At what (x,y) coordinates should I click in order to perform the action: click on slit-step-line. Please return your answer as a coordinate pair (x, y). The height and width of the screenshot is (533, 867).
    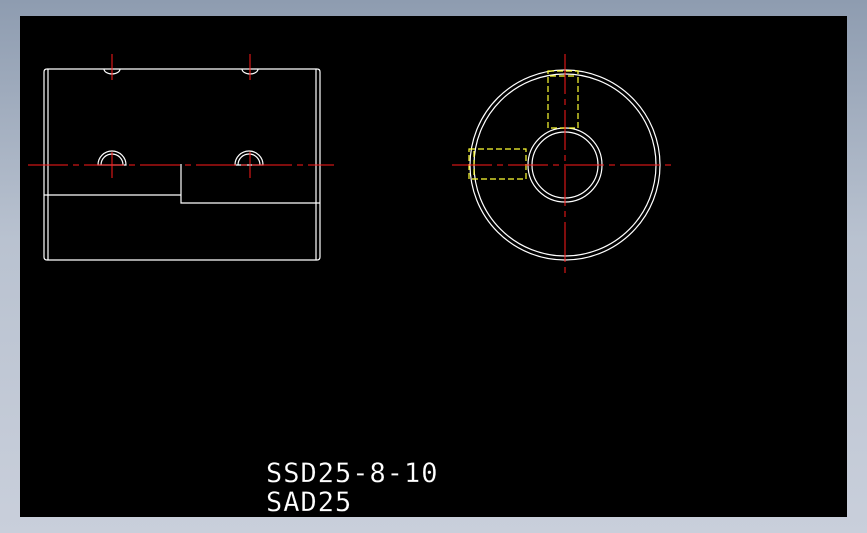
    Looking at the image, I should click on (182, 184).